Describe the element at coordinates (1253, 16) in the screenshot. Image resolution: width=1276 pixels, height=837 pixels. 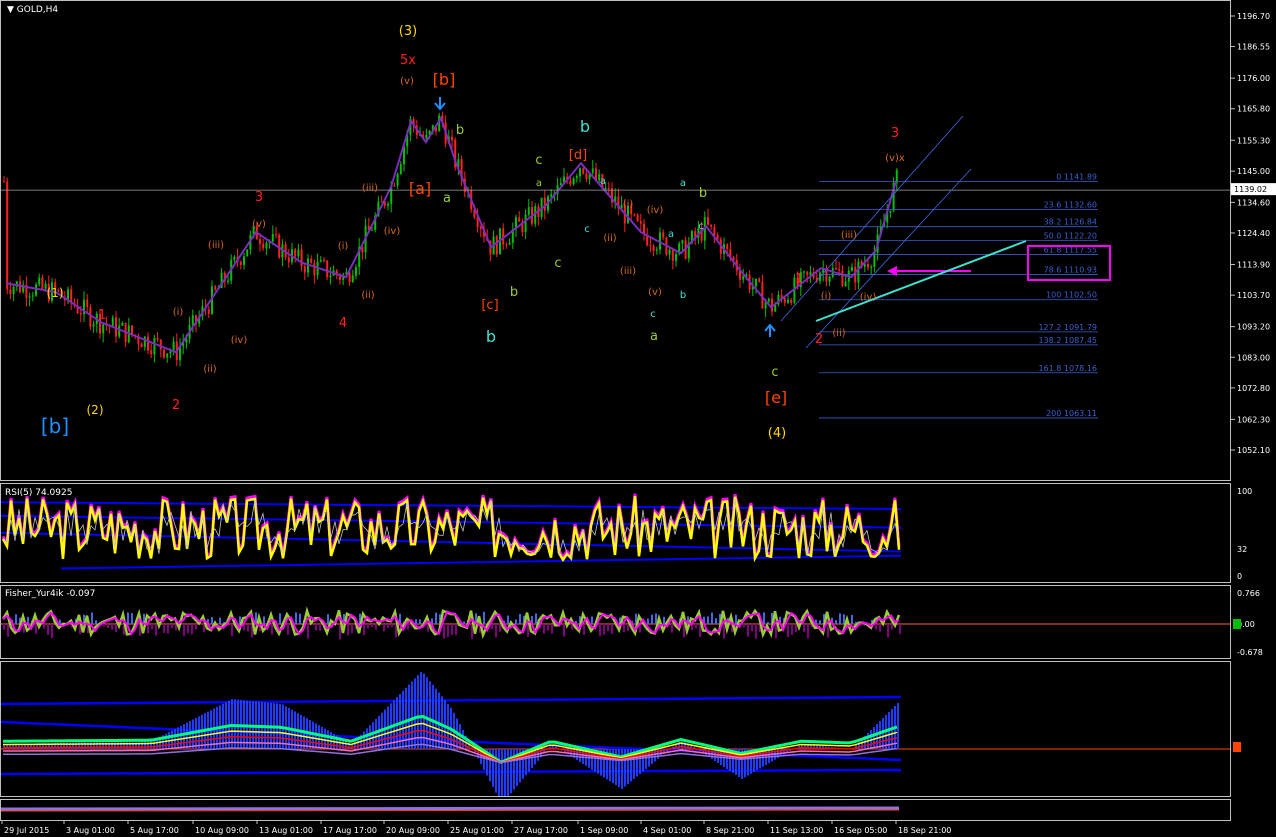
I see `price-axis-label: 1196.70` at that location.